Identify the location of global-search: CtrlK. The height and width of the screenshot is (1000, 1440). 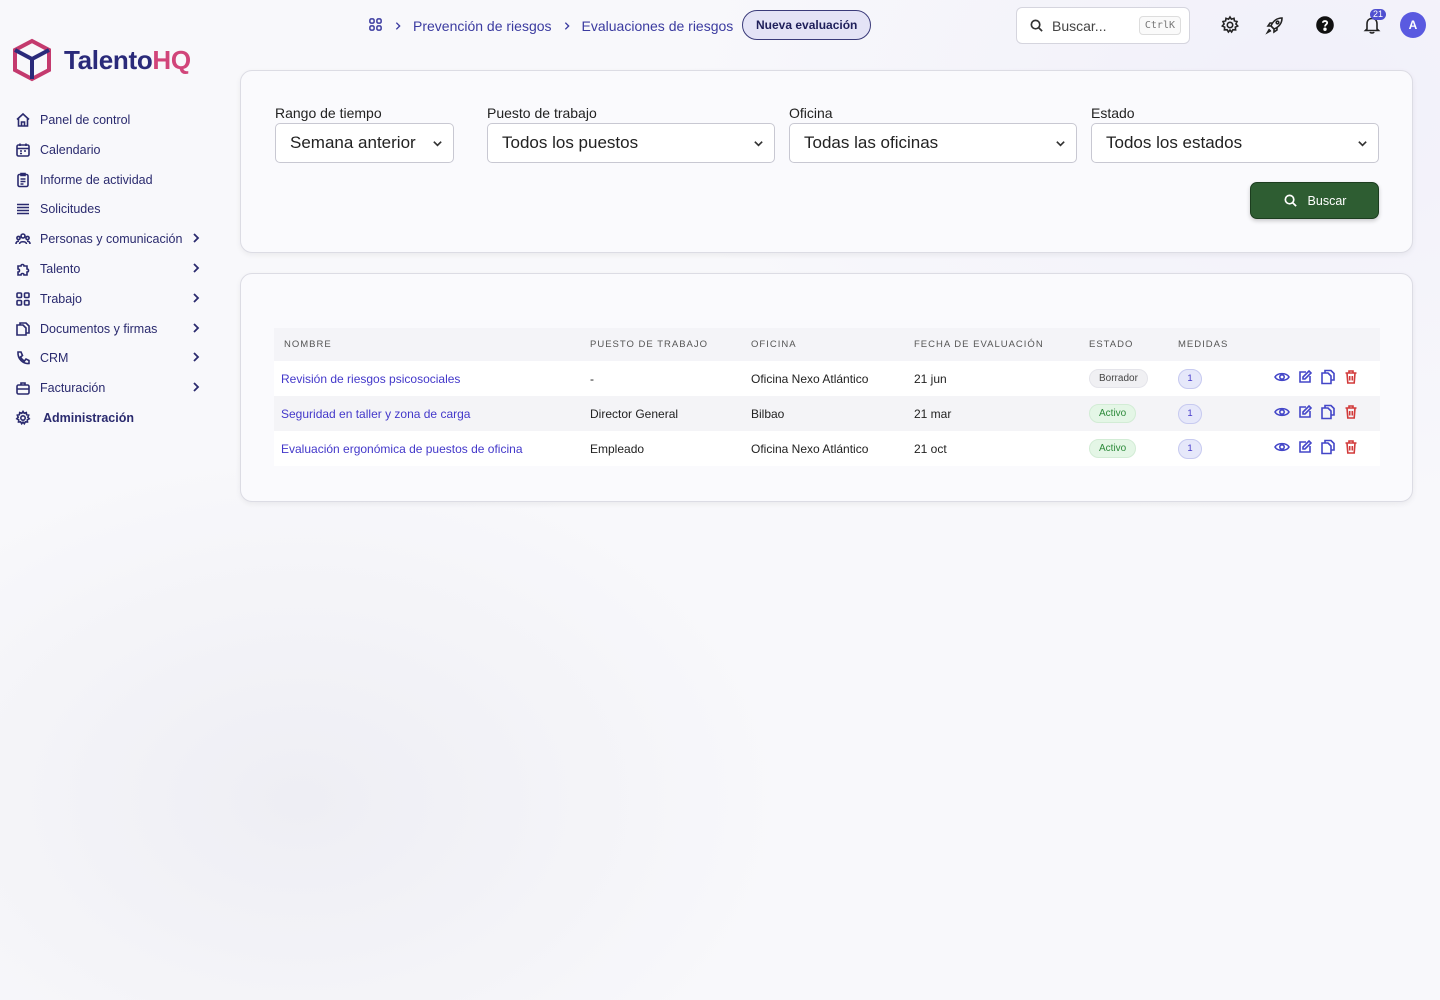
(1103, 25).